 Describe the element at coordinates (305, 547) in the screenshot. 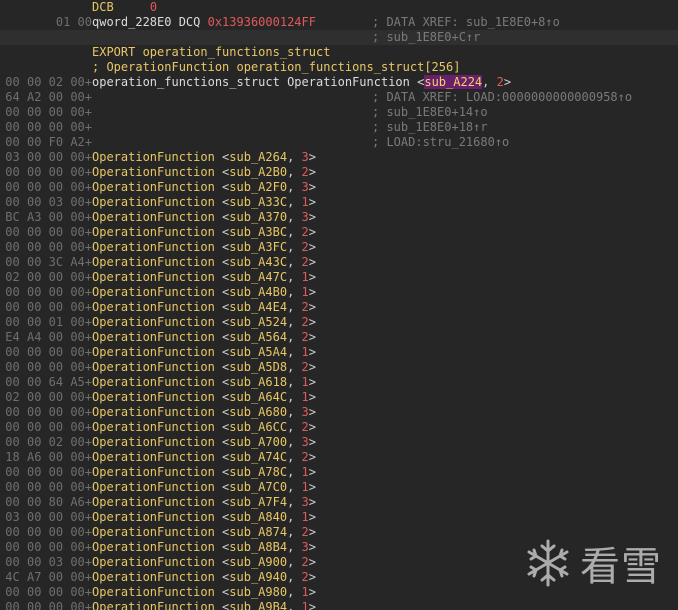

I see `entry-argument: 3` at that location.